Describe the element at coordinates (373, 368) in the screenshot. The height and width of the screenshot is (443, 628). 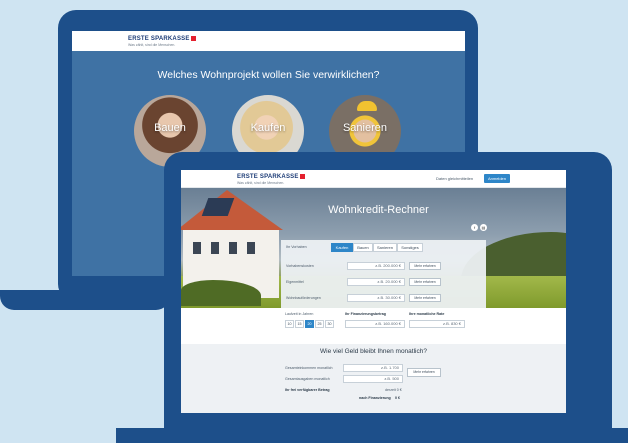
I see `income-input: z.B. 1.700` at that location.